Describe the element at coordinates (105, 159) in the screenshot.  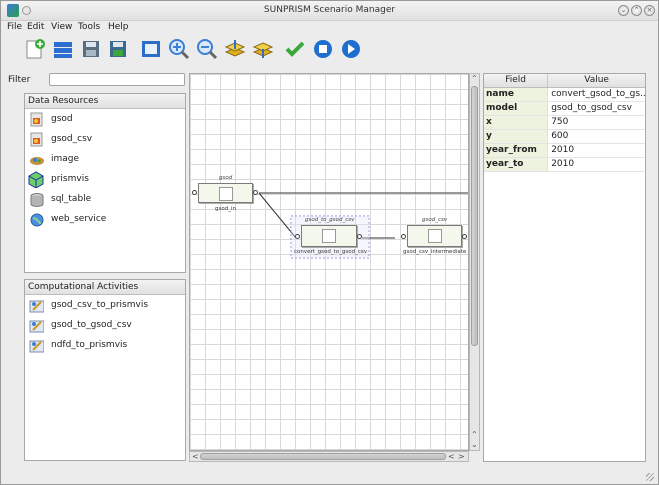
I see `list-item: image` at that location.